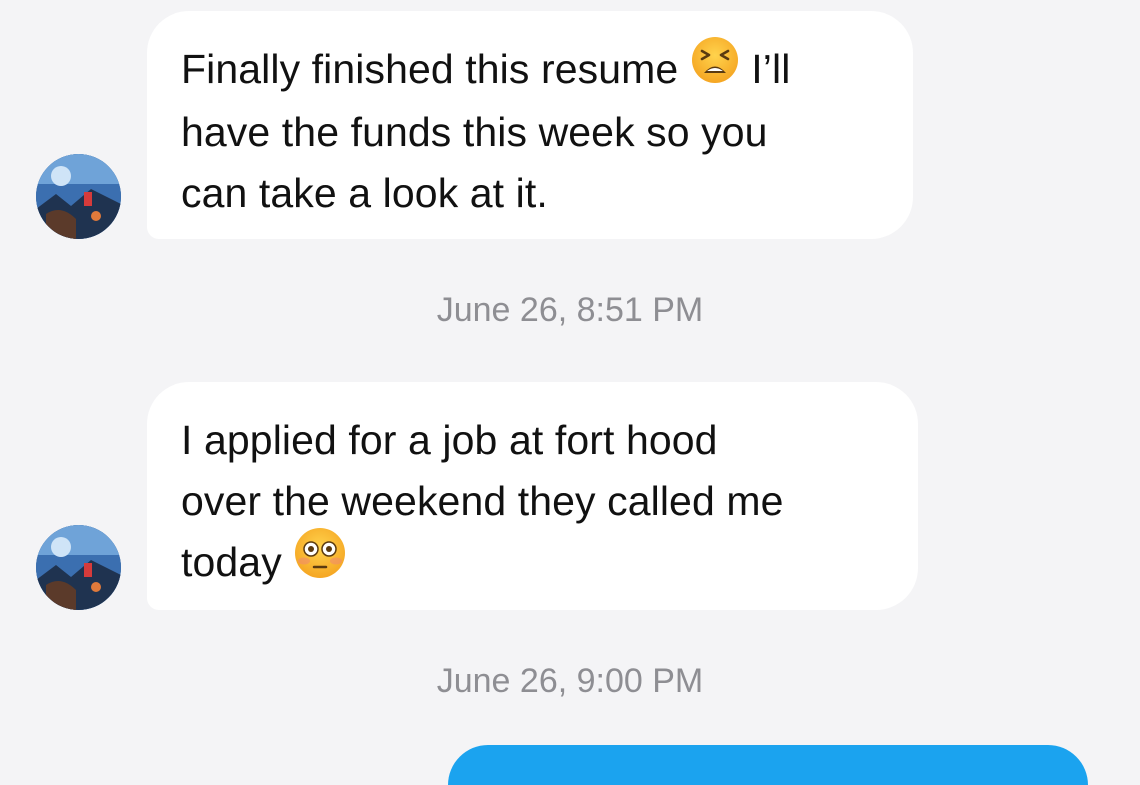 This screenshot has width=1140, height=785. What do you see at coordinates (320, 561) in the screenshot?
I see `flushed-face-emoji-icon` at bounding box center [320, 561].